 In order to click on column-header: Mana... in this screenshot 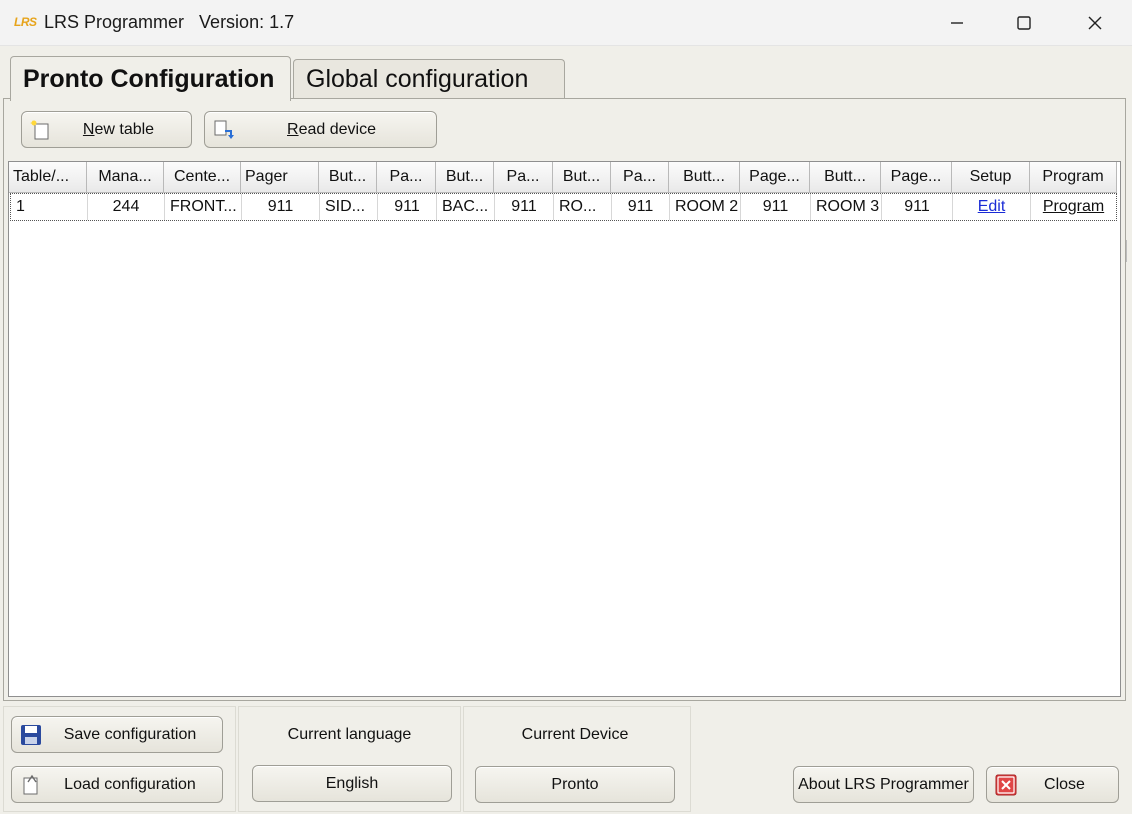, I will do `click(125, 177)`.